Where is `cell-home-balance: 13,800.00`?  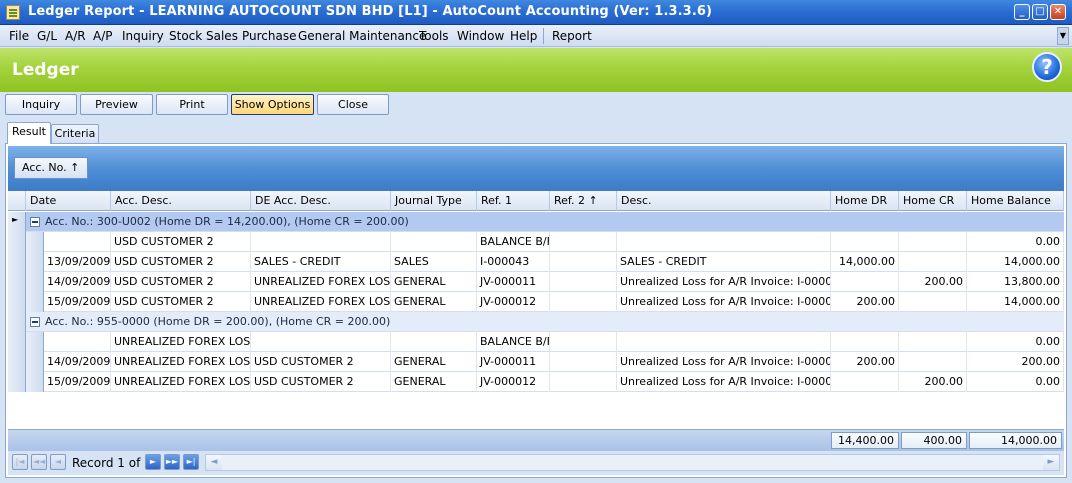
cell-home-balance: 13,800.00 is located at coordinates (1015, 282).